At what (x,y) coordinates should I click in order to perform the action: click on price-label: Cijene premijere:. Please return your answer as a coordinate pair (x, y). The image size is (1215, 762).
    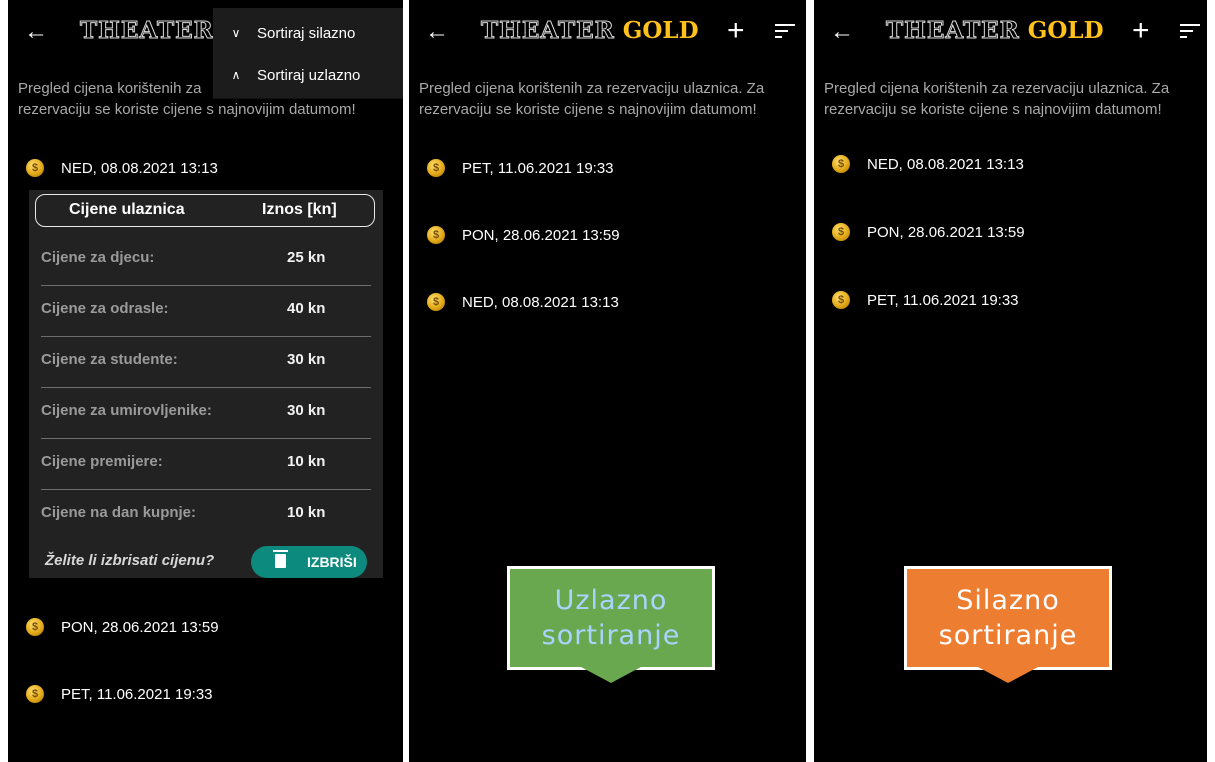
    Looking at the image, I should click on (102, 461).